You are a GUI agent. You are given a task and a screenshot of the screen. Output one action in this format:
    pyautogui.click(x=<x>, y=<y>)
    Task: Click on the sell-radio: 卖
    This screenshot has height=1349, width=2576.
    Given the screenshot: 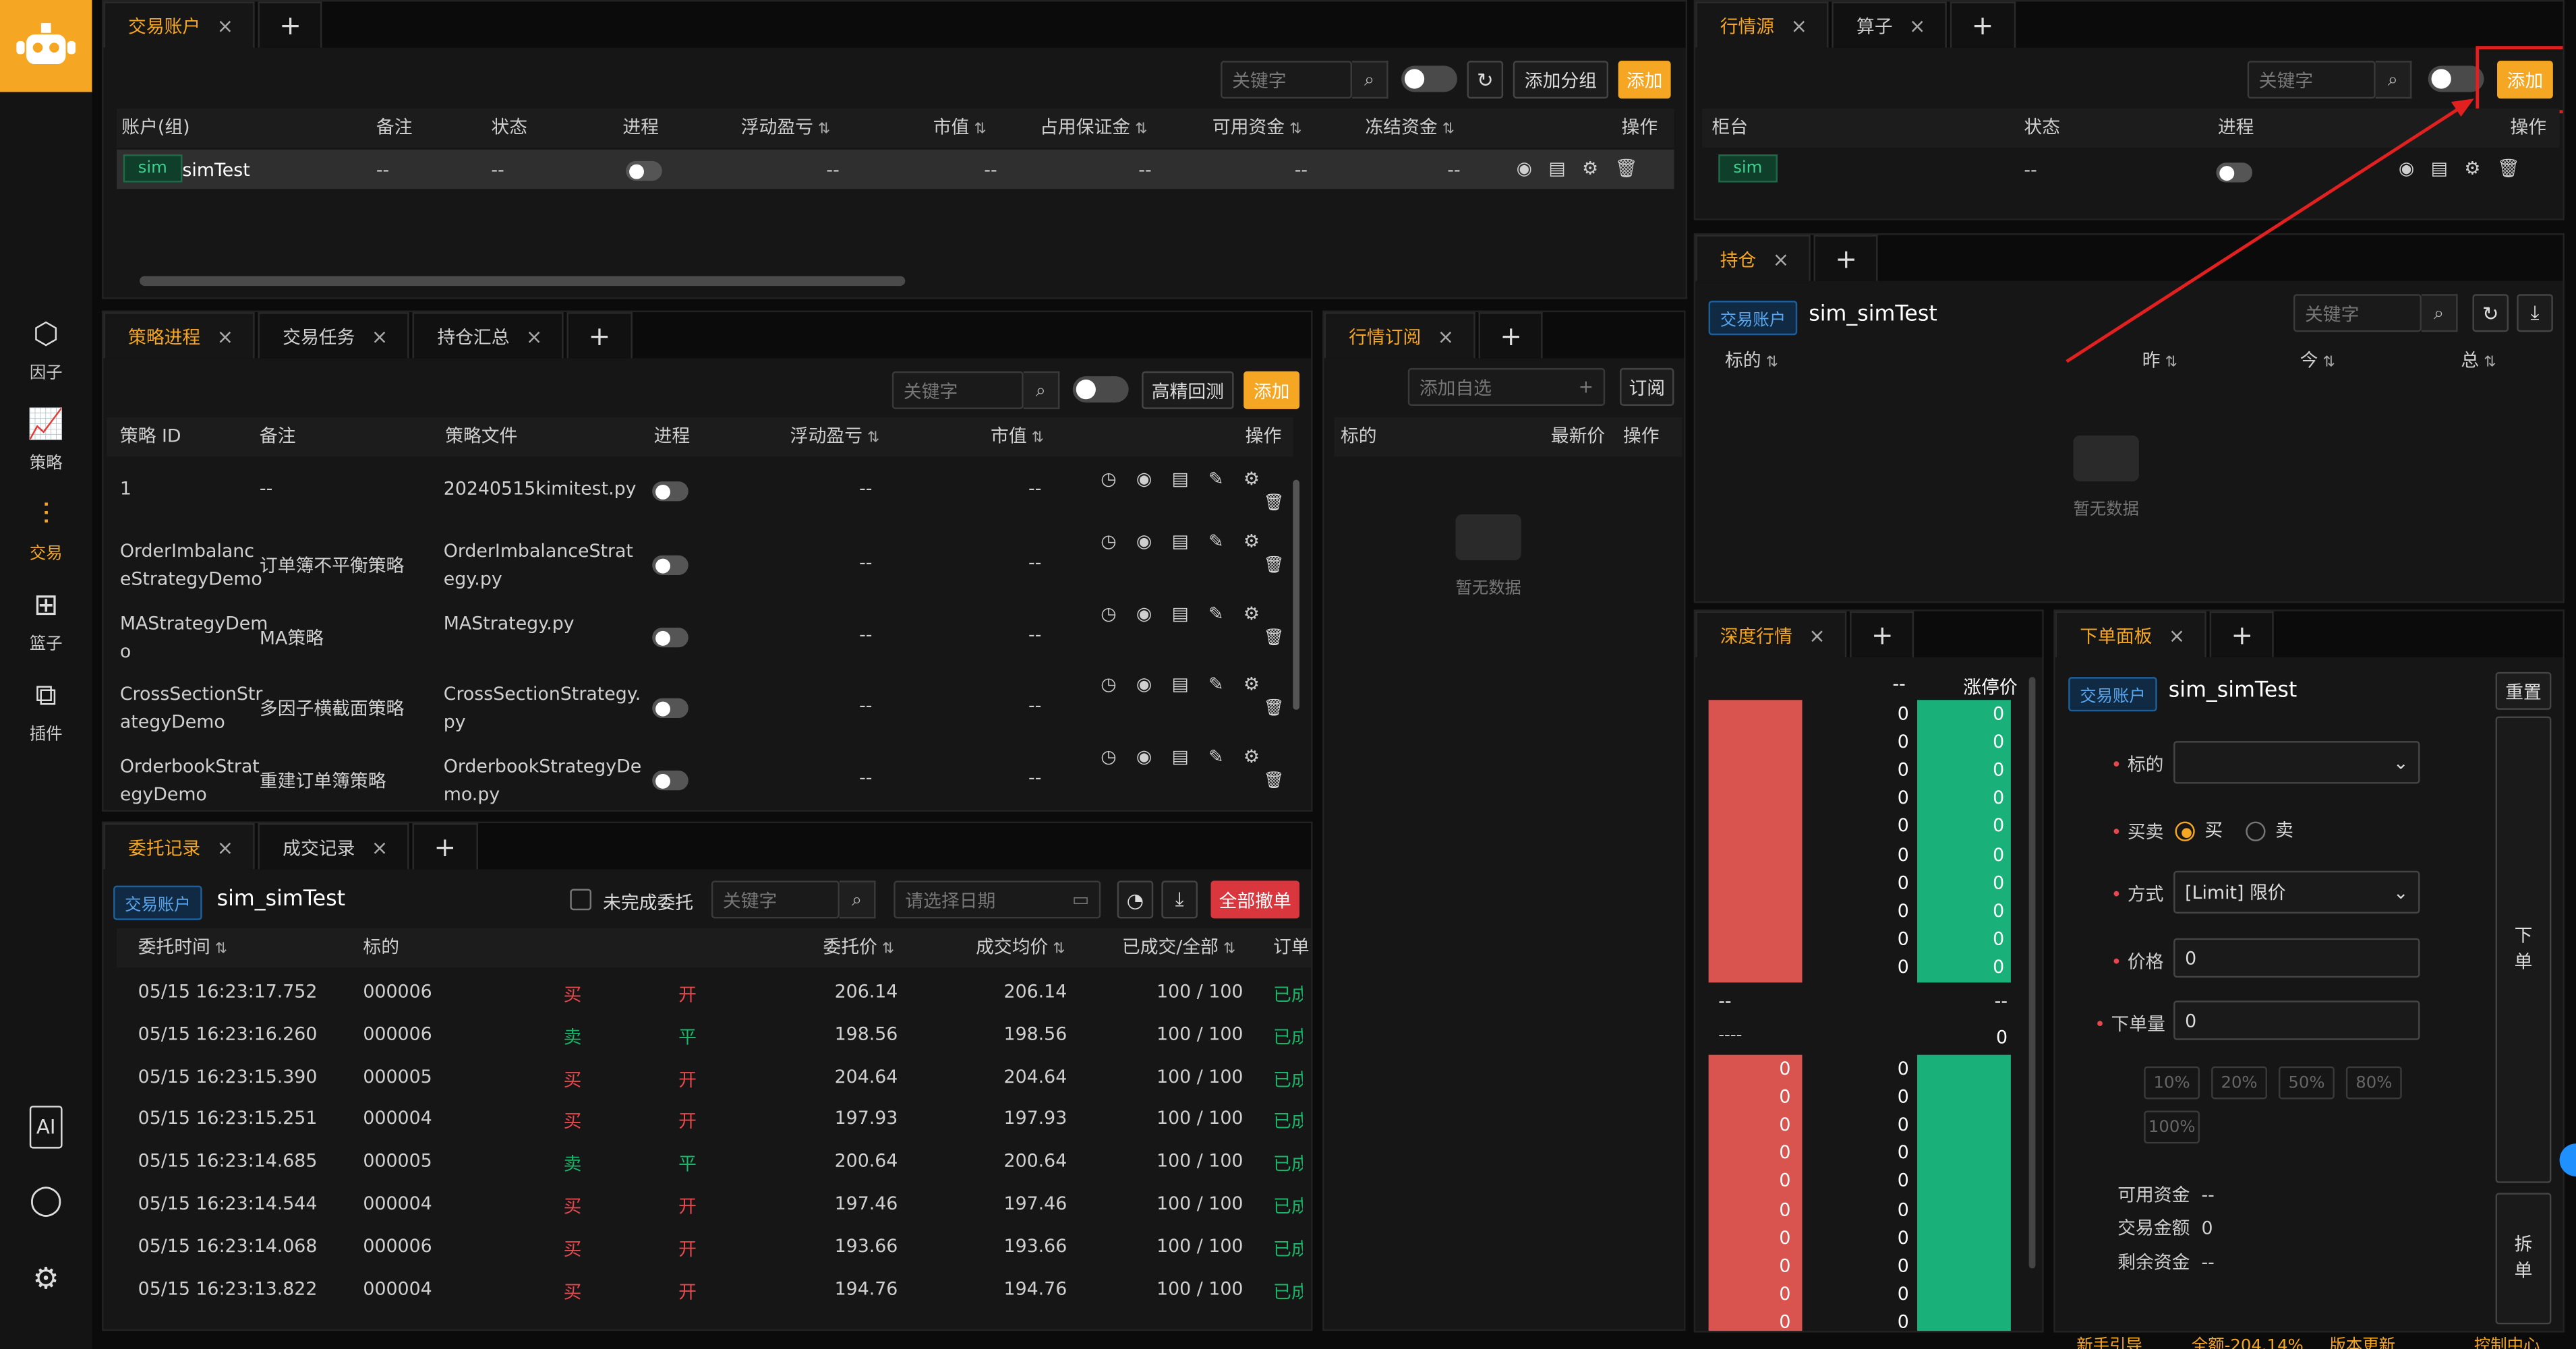 What is the action you would take?
    pyautogui.click(x=2269, y=829)
    